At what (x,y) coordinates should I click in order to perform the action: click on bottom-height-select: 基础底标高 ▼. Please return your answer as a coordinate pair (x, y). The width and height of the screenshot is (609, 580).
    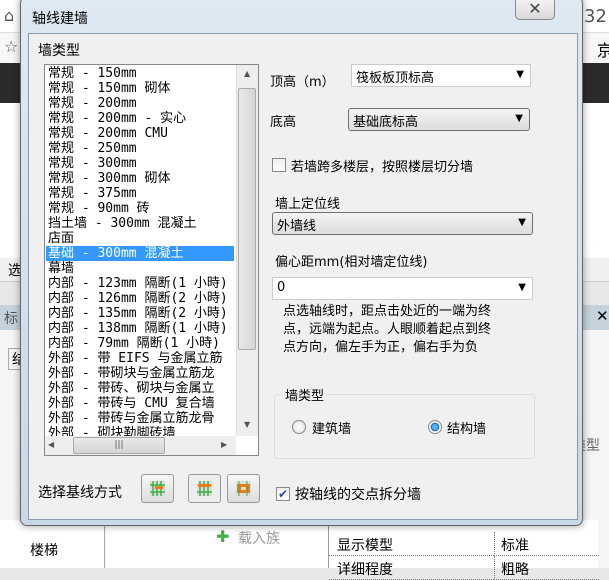
    Looking at the image, I should click on (439, 119).